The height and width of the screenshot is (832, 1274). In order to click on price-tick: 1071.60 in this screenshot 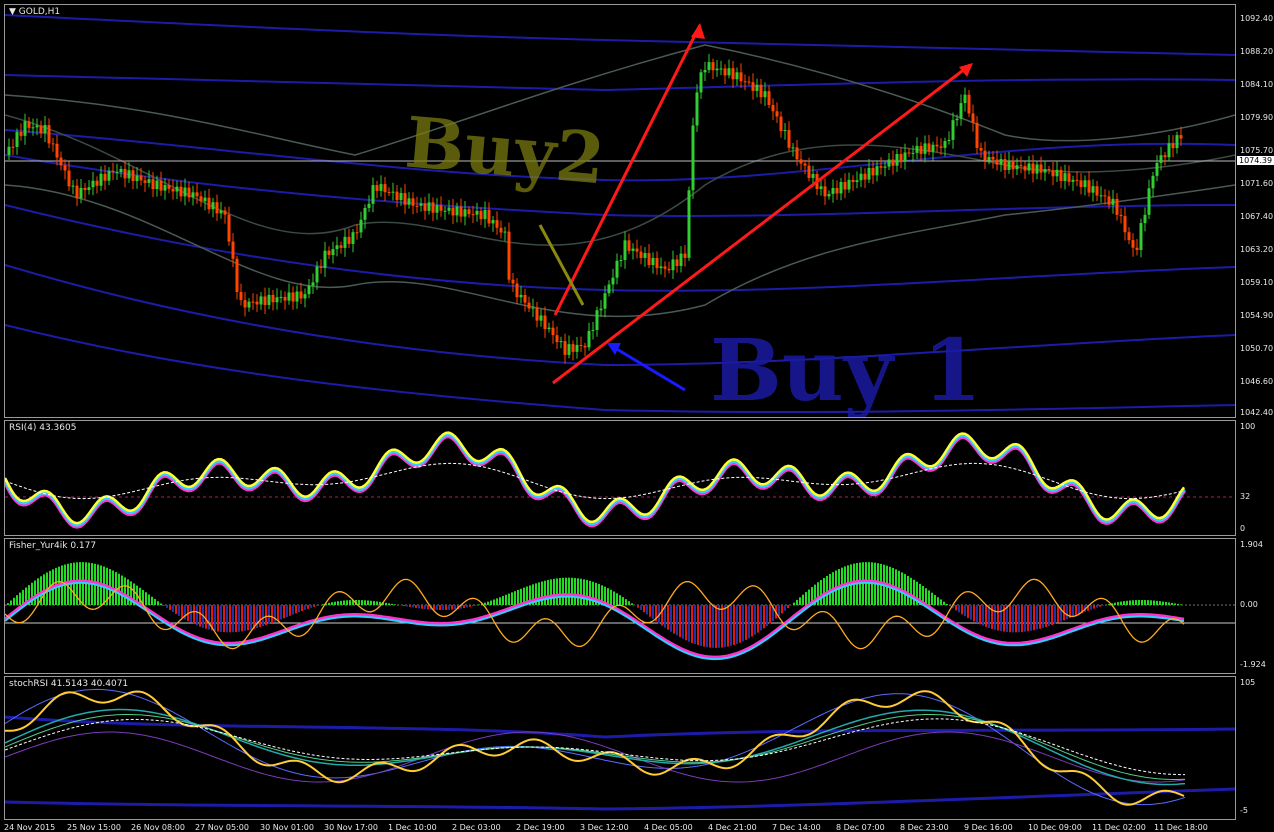, I will do `click(1257, 183)`.